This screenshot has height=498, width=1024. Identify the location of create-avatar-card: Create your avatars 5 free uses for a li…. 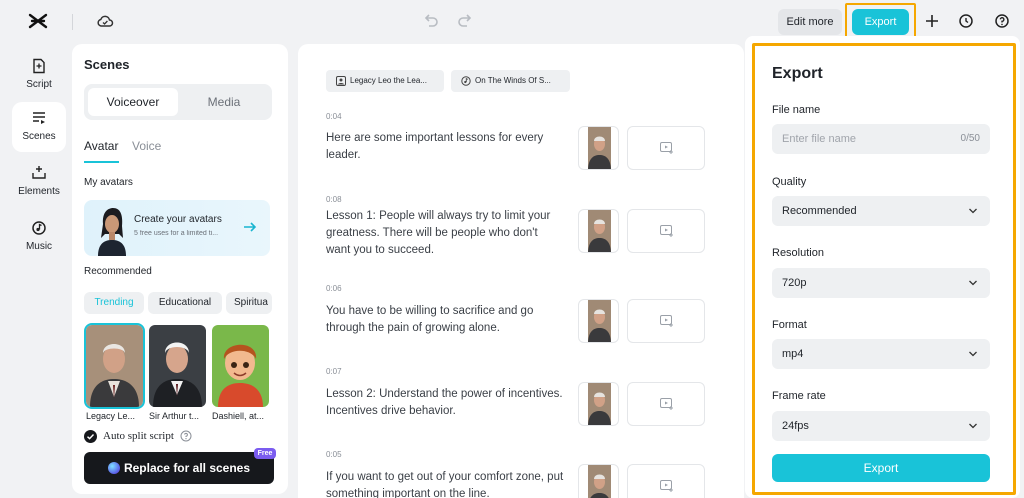
(177, 228).